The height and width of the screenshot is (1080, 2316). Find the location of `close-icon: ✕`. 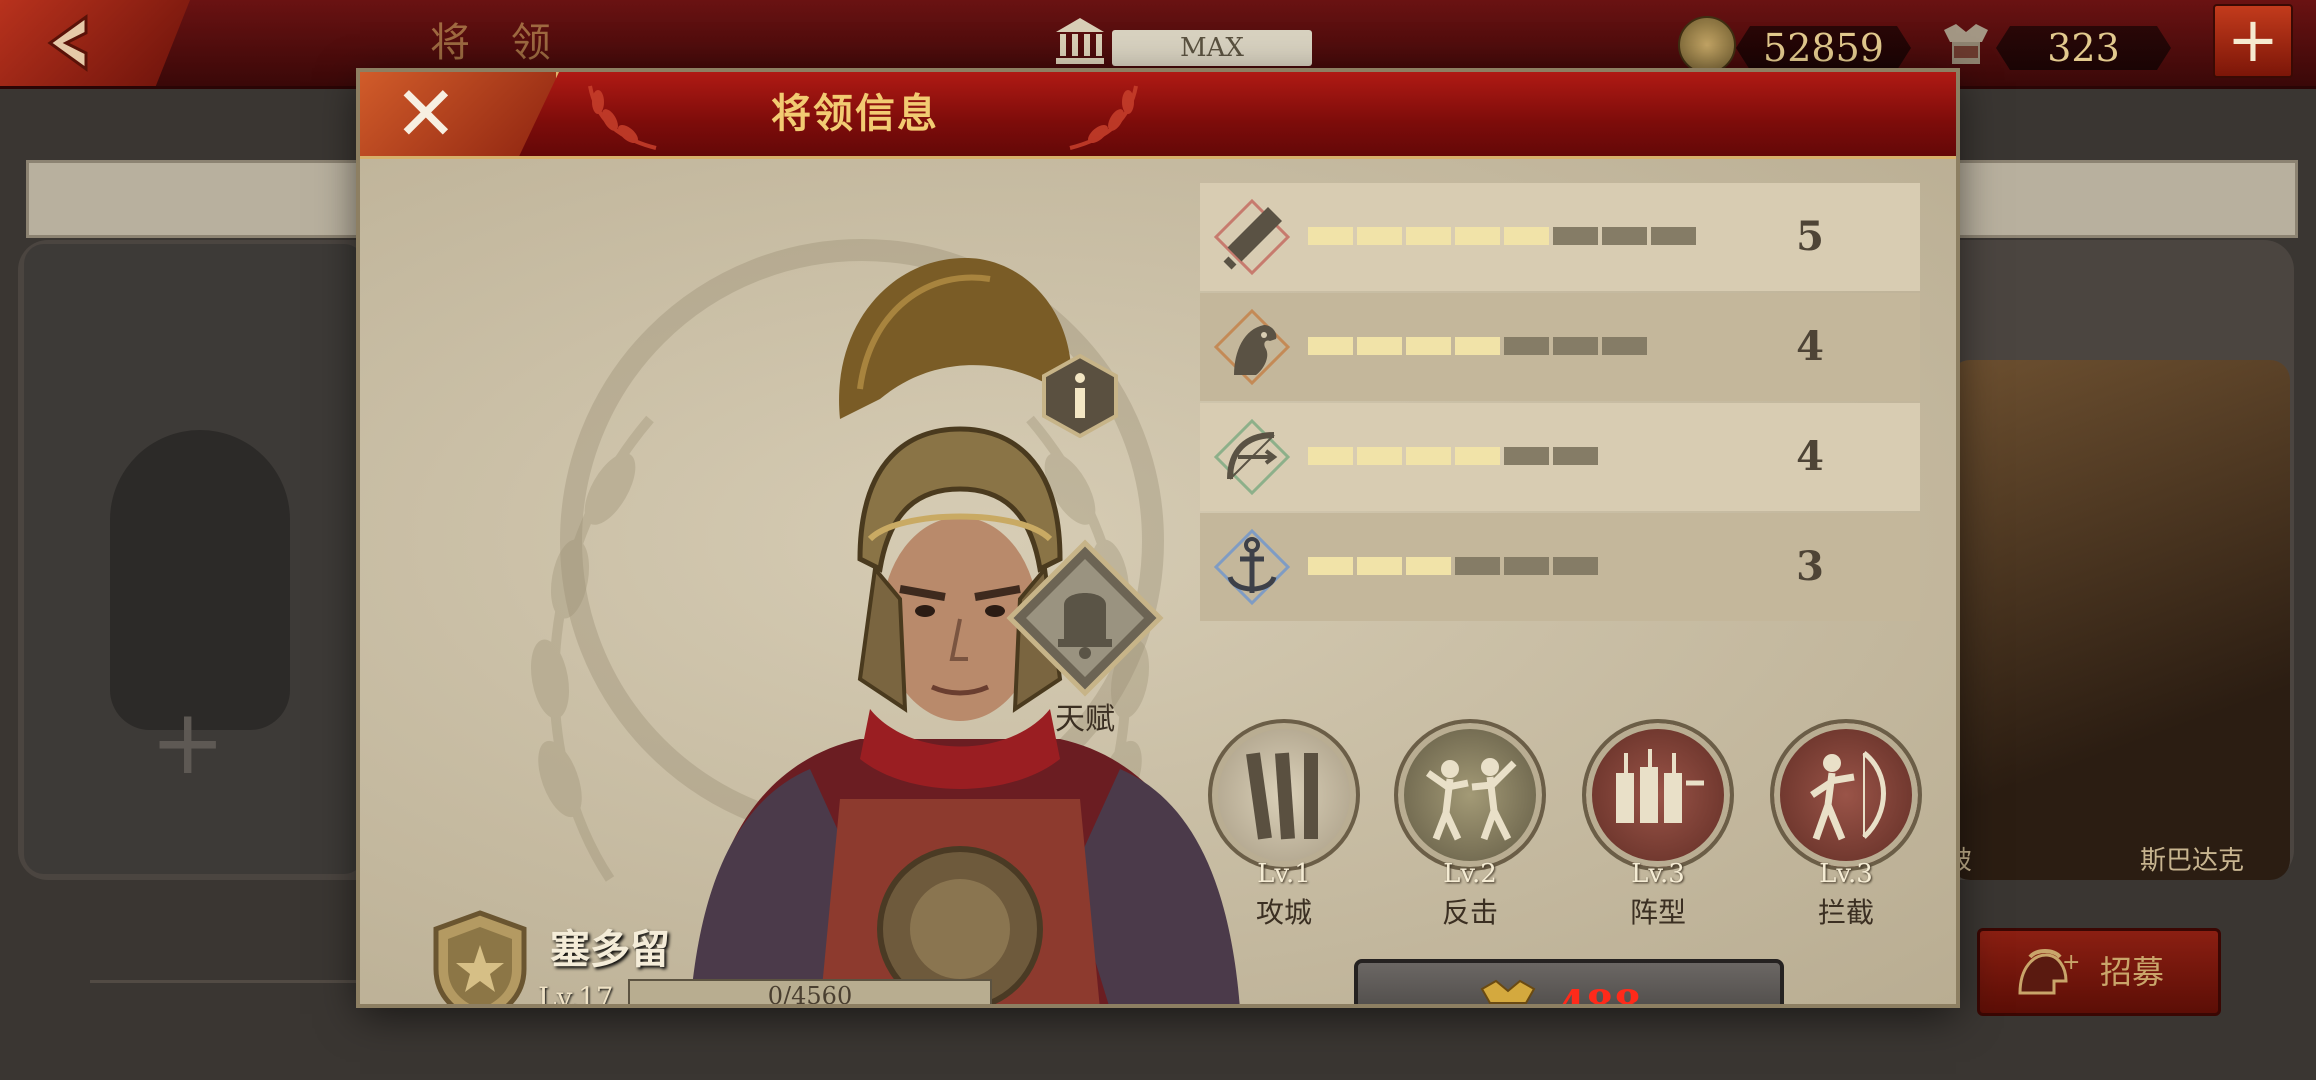

close-icon: ✕ is located at coordinates (426, 113).